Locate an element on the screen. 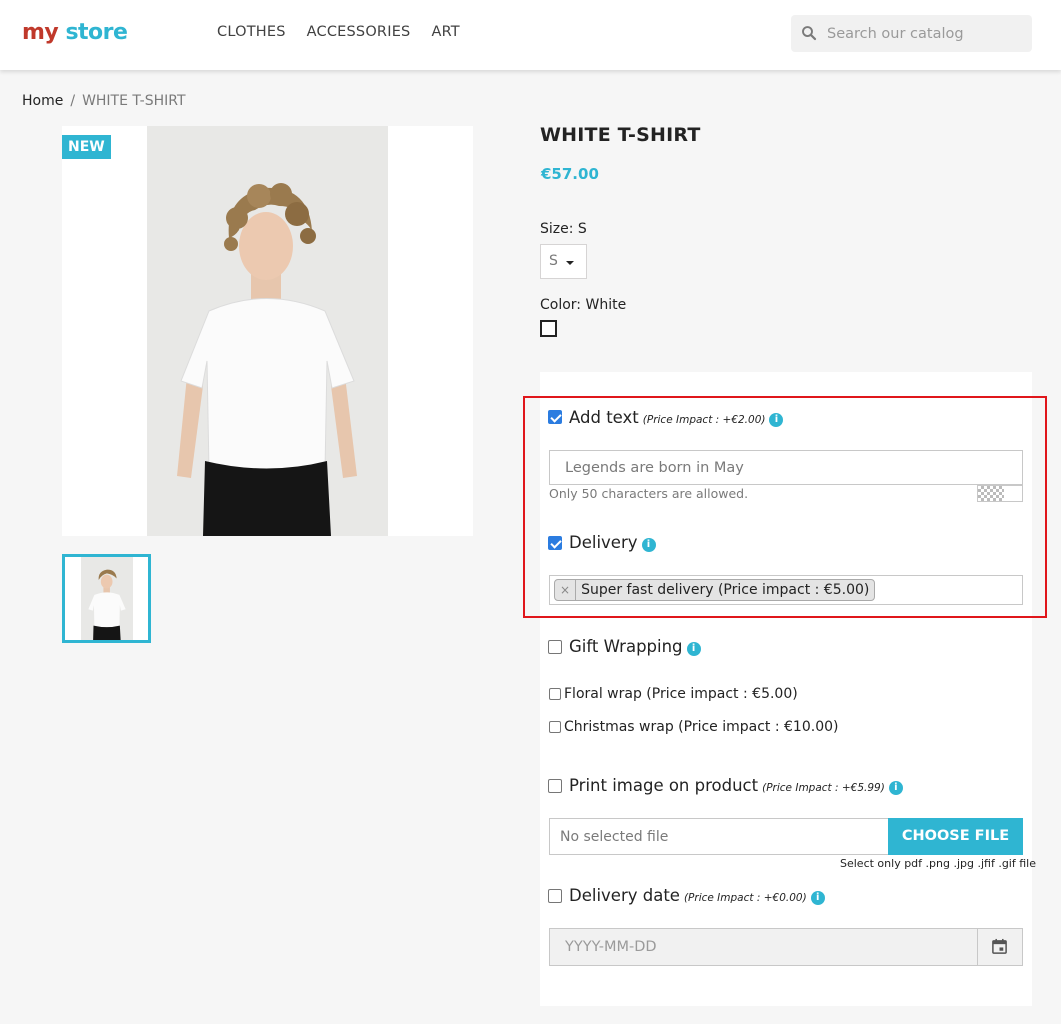  new-badge: NEW is located at coordinates (86, 147).